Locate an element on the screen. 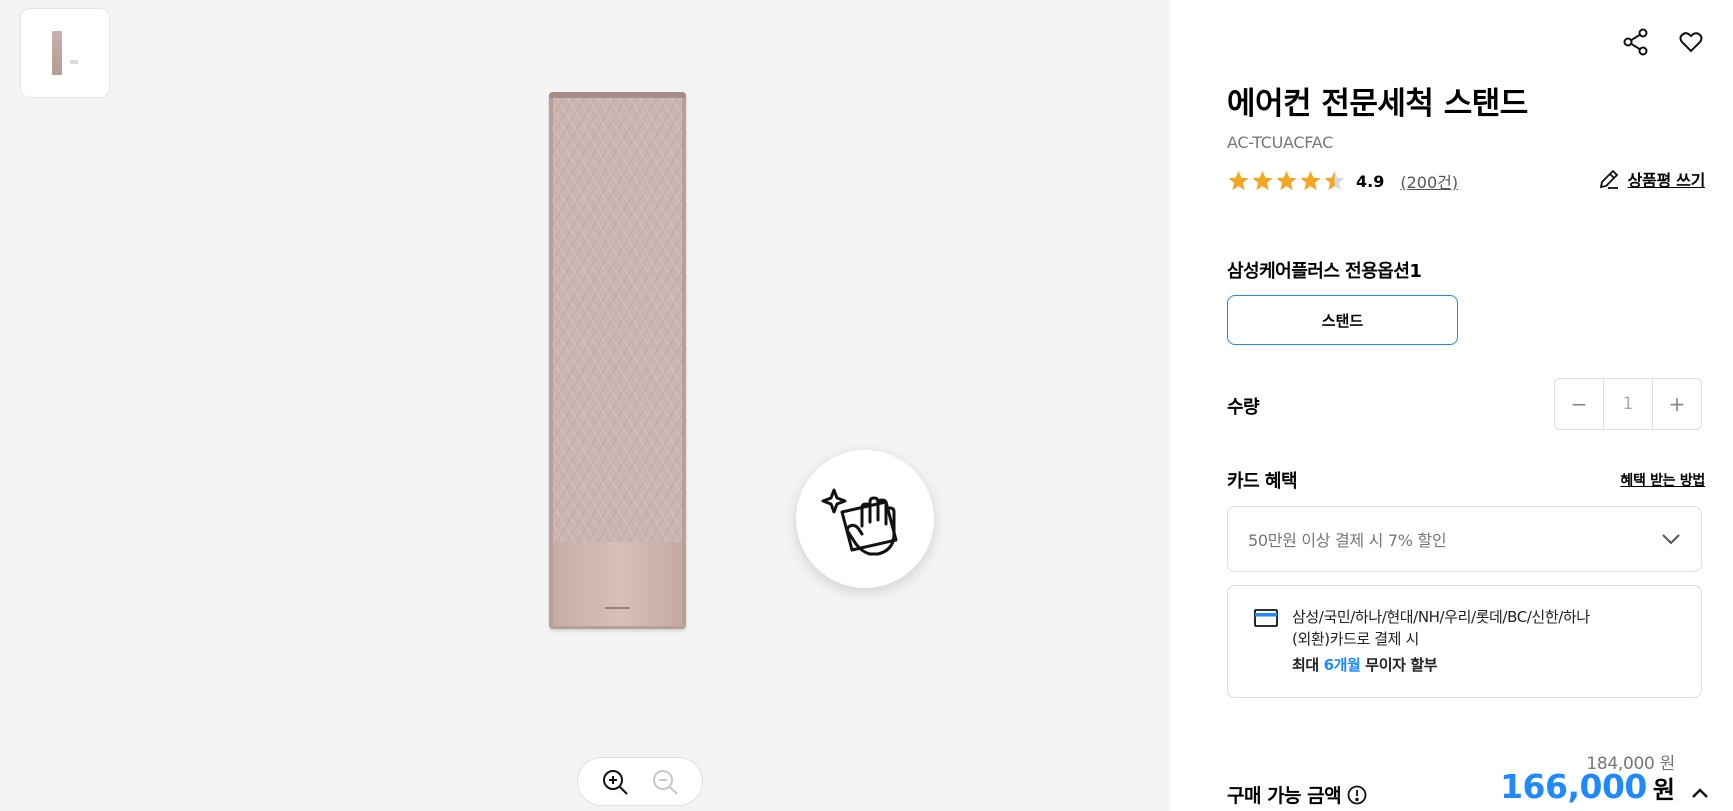 This screenshot has height=811, width=1733. card-benefit-dropdown: 50만원 이상 결제 시 7% 할인 is located at coordinates (1464, 539).